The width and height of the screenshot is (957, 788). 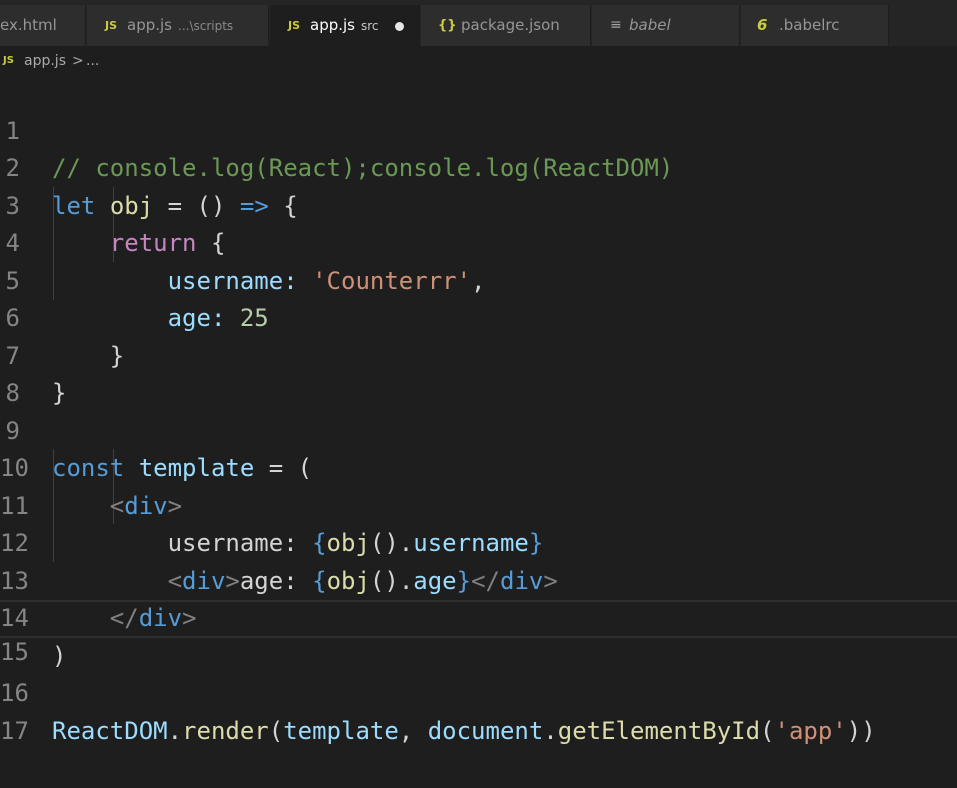 I want to click on tab-babel: ≡ babel, so click(x=666, y=25).